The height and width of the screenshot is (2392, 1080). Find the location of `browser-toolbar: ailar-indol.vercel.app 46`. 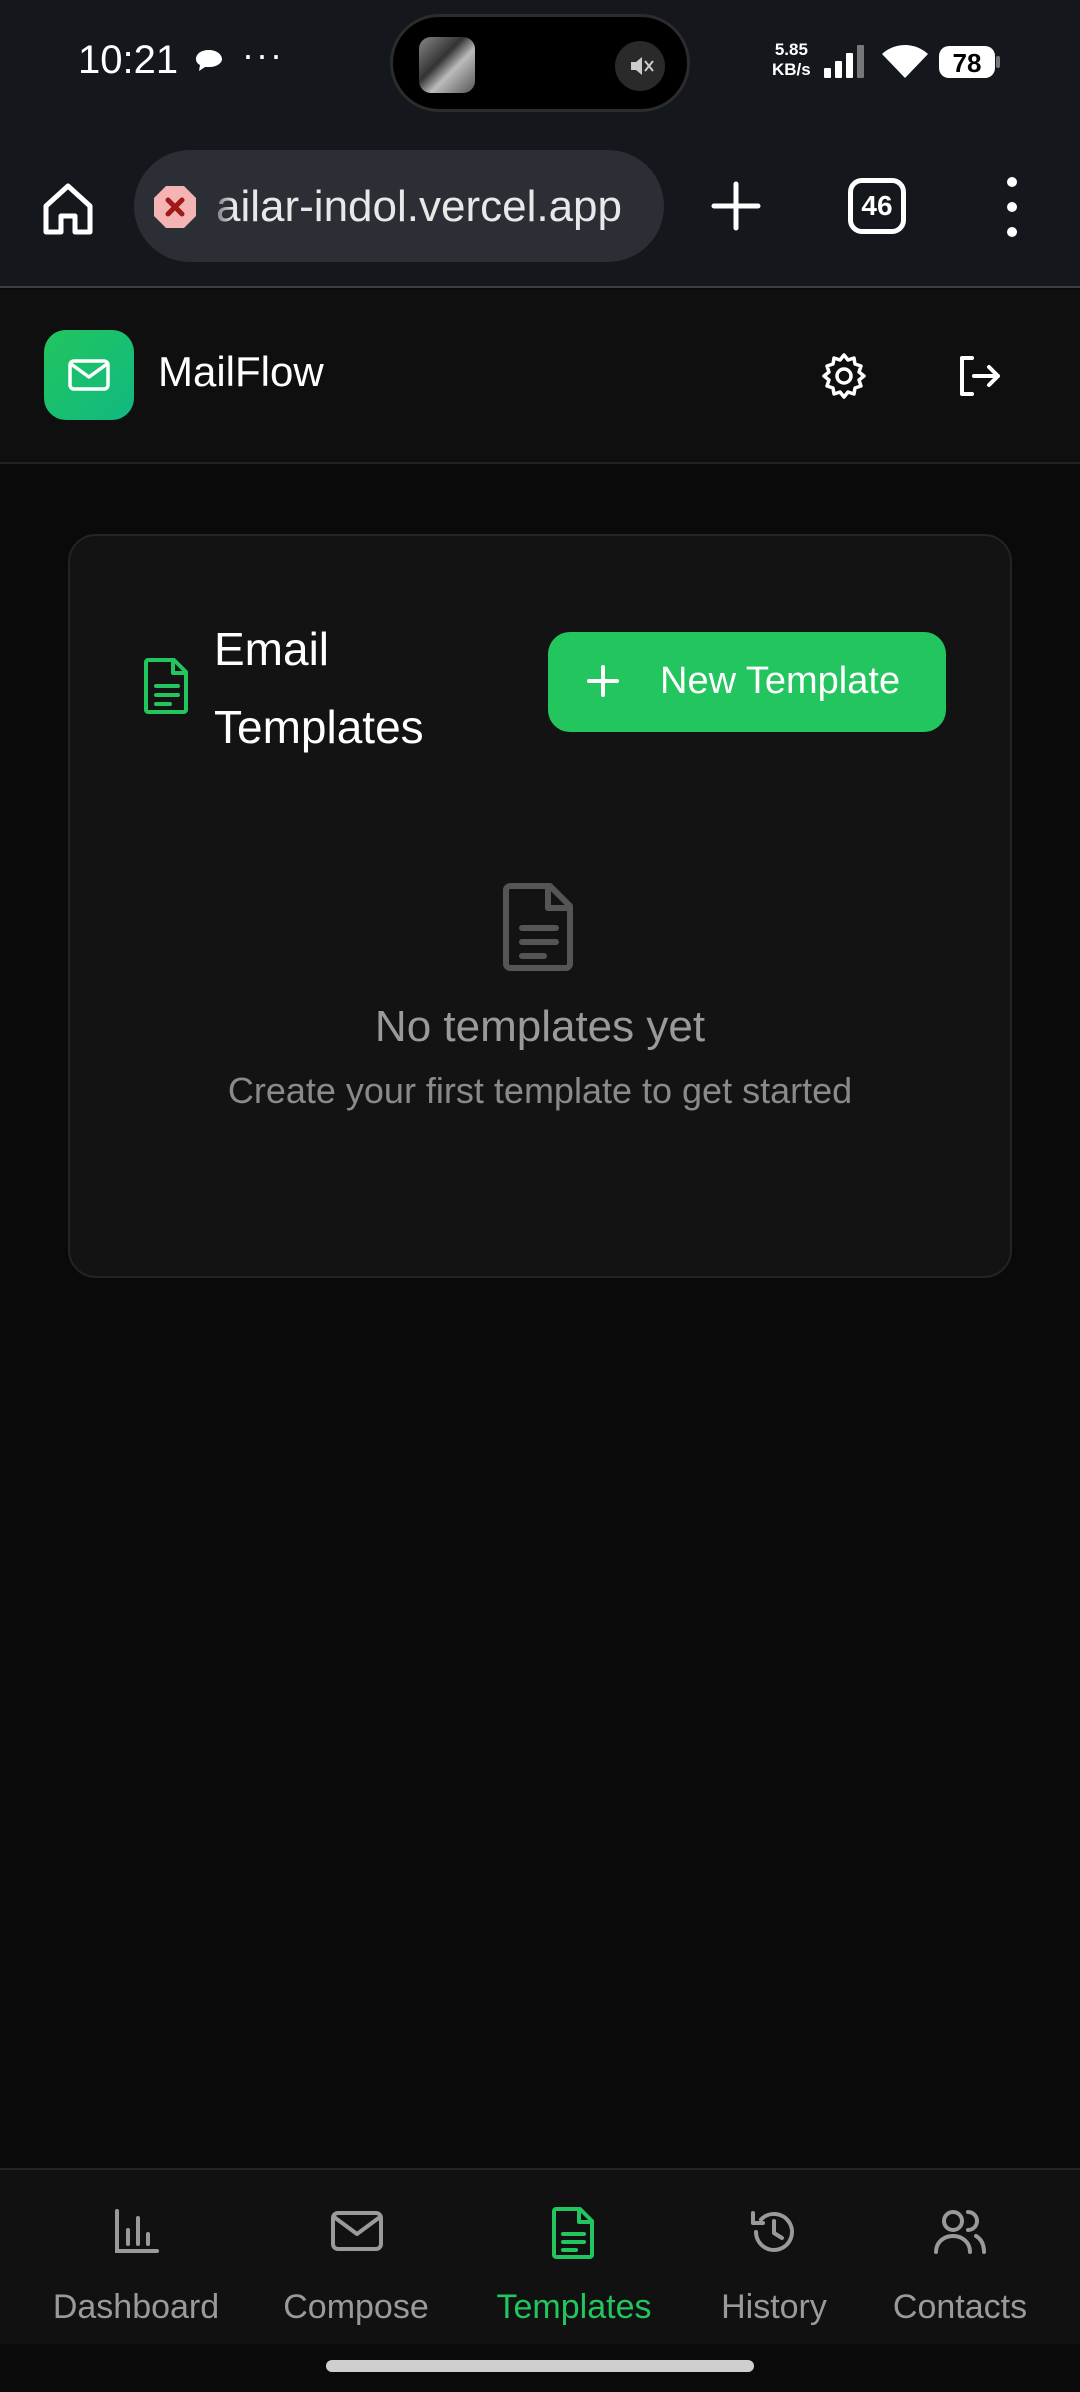

browser-toolbar: ailar-indol.vercel.app 46 is located at coordinates (540, 208).